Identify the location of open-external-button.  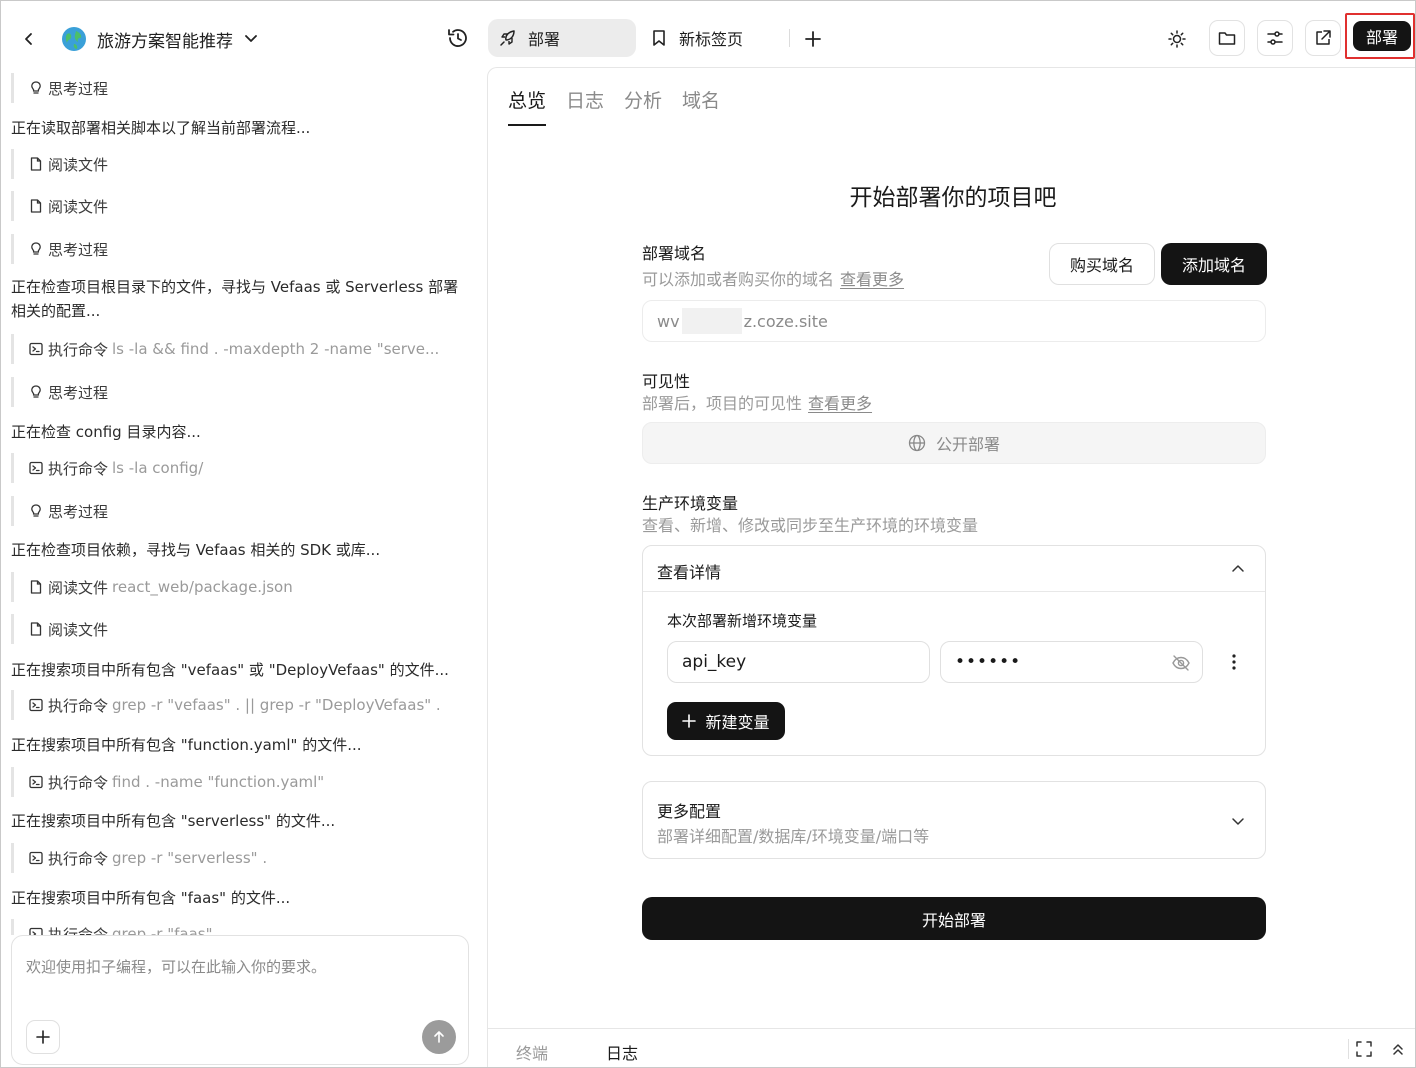
(1323, 38).